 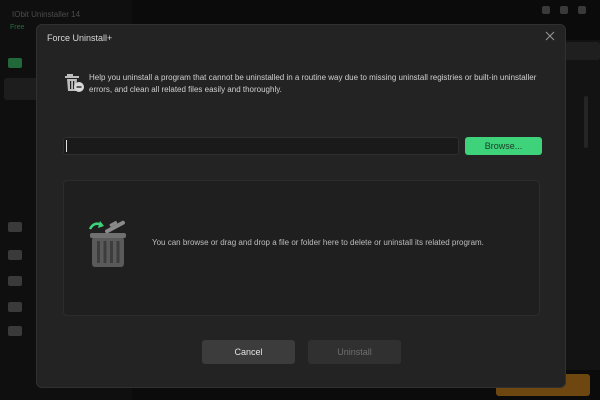 What do you see at coordinates (66, 146) in the screenshot?
I see `text-caret` at bounding box center [66, 146].